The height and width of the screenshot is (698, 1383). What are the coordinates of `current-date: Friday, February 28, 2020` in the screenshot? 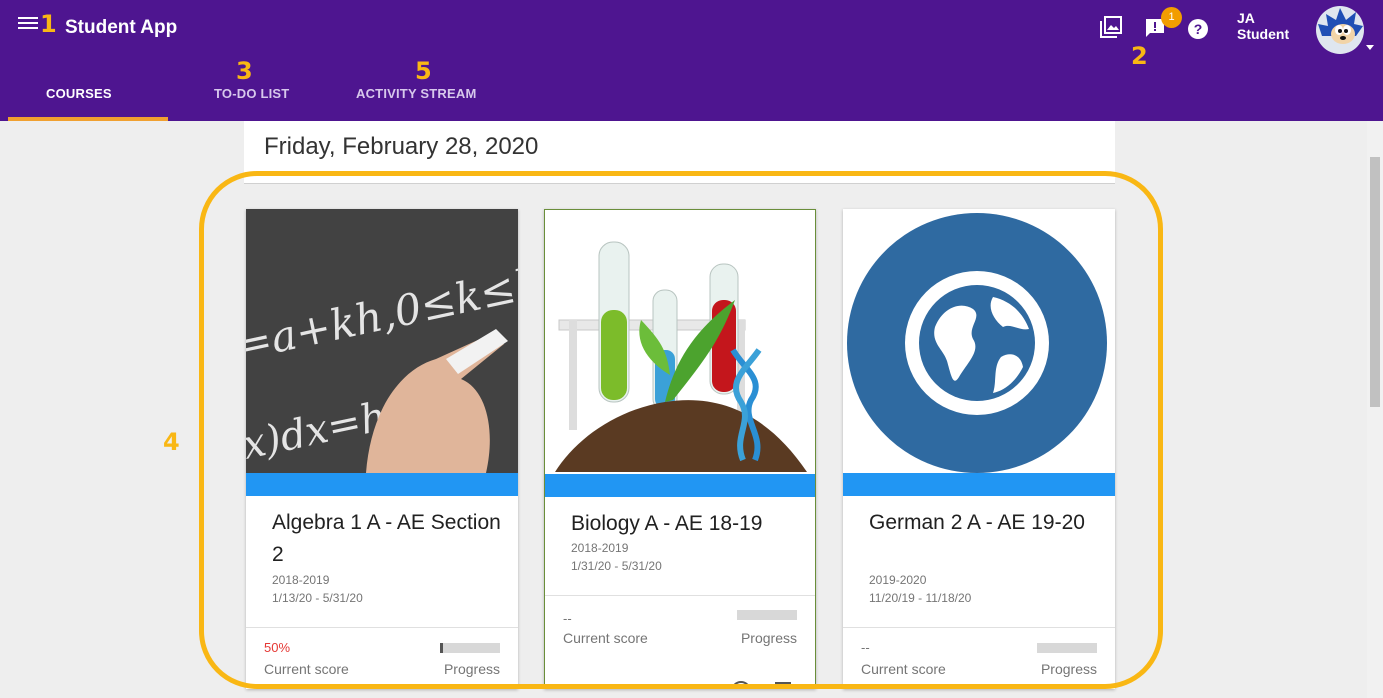 It's located at (401, 146).